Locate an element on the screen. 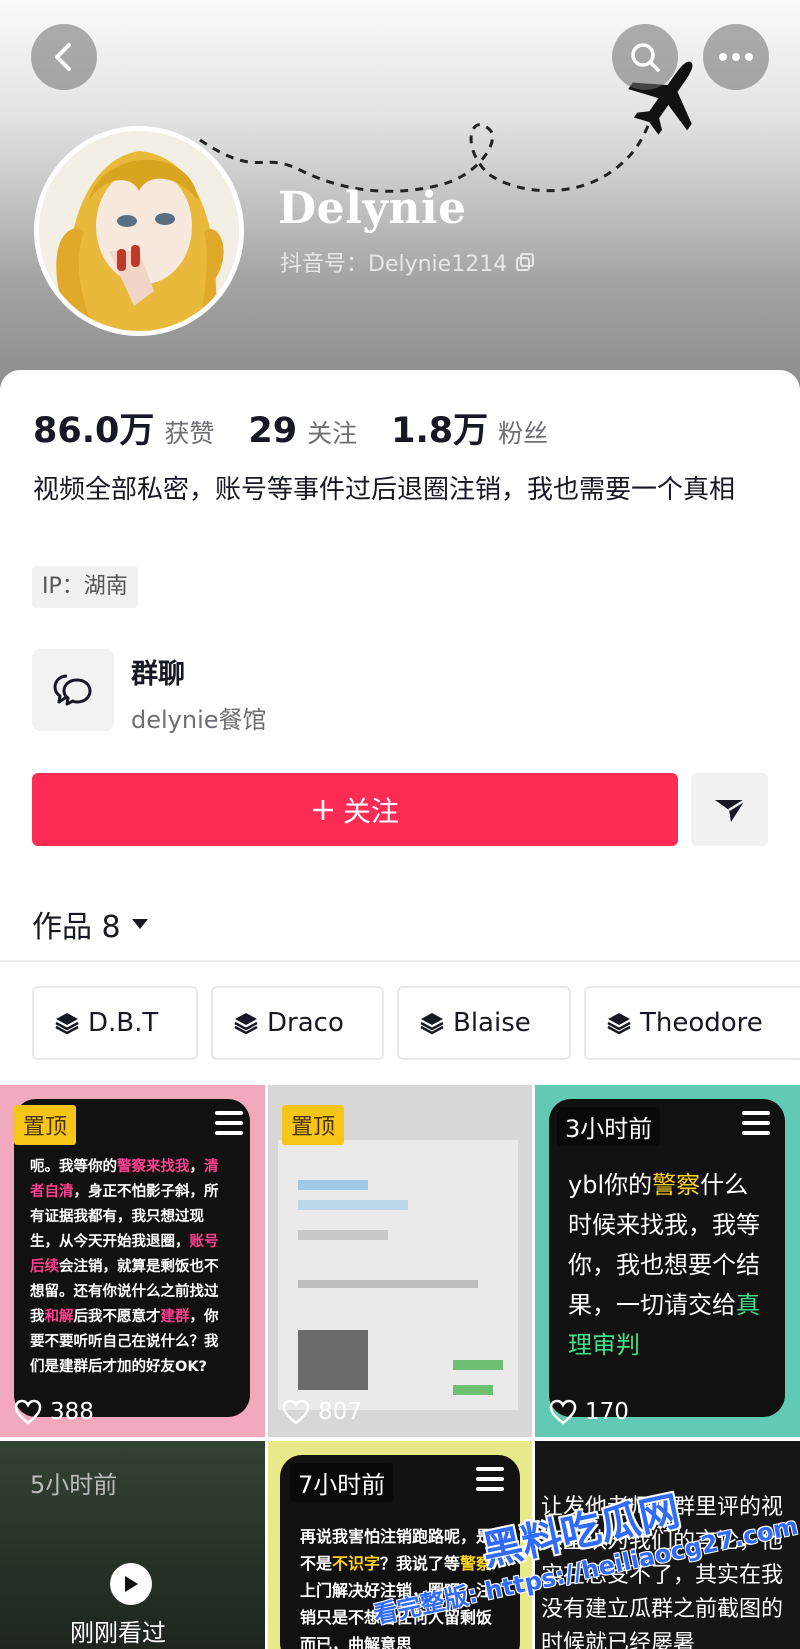  account-id: 抖音号：Delynie1214 is located at coordinates (407, 262).